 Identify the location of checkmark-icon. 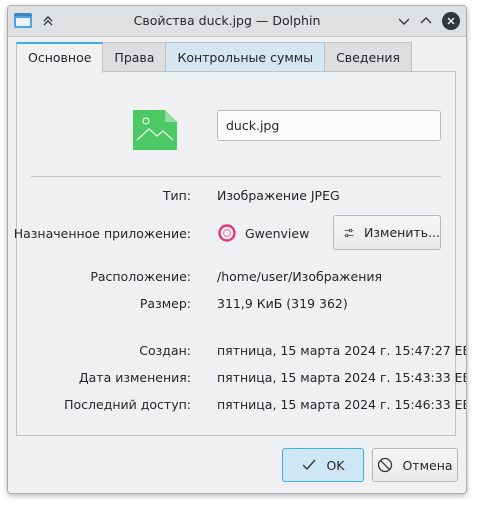
(309, 465).